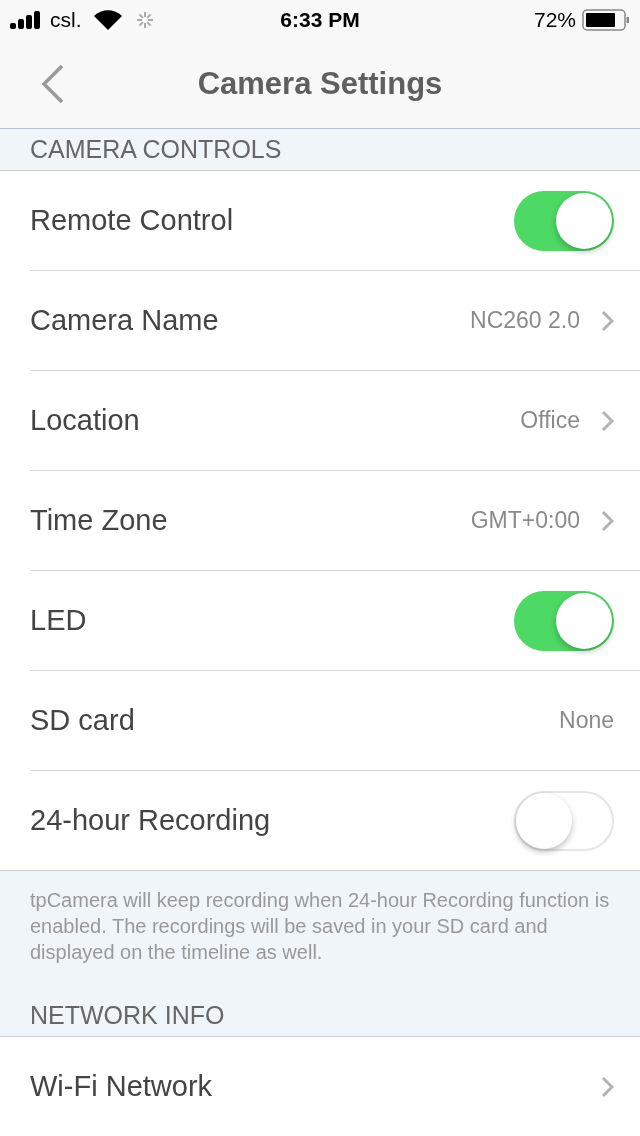  What do you see at coordinates (107, 20) in the screenshot?
I see `wifi-icon` at bounding box center [107, 20].